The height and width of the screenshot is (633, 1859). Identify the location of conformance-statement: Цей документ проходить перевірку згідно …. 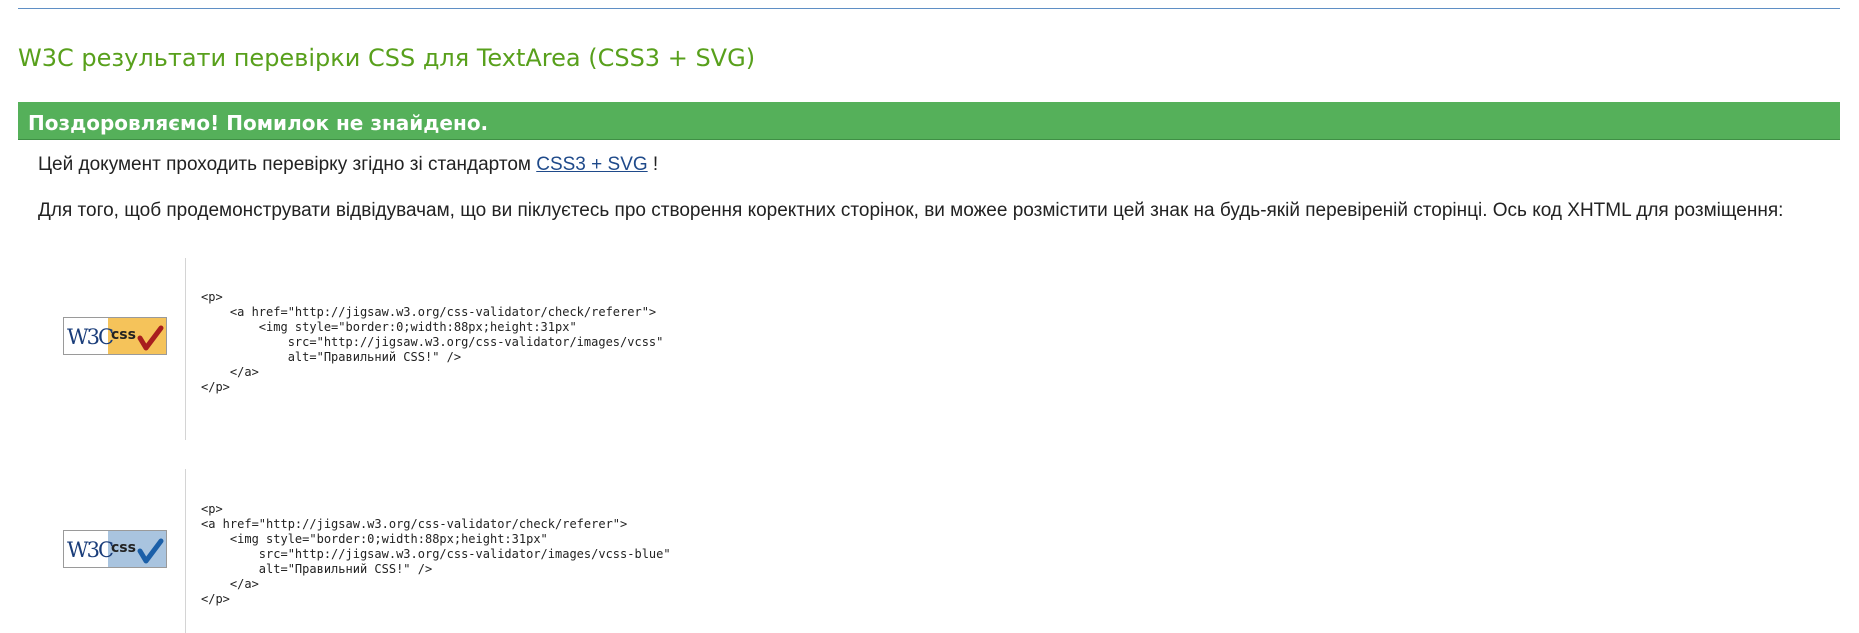
(348, 165).